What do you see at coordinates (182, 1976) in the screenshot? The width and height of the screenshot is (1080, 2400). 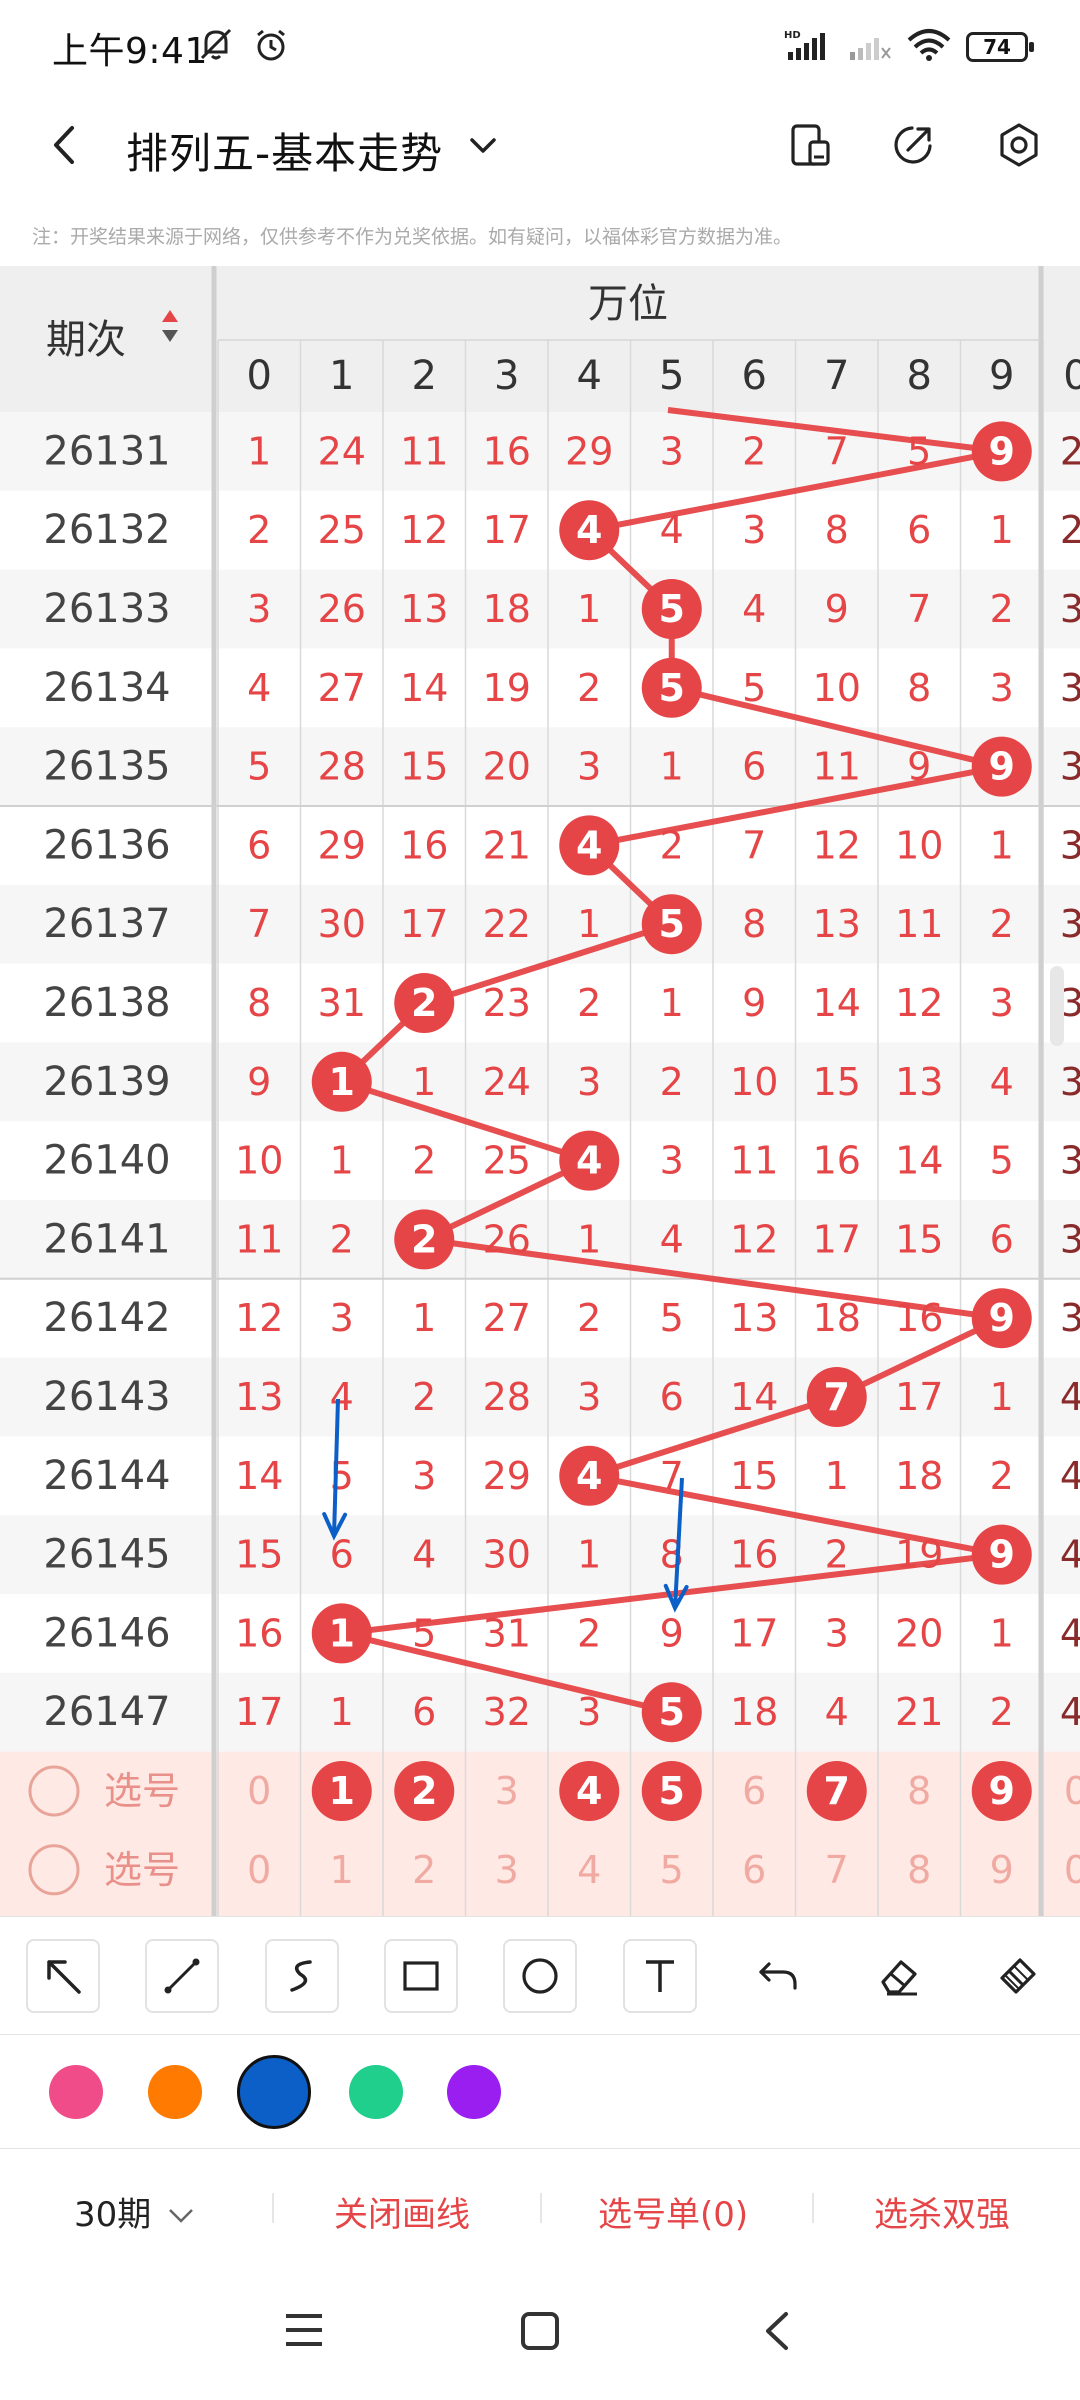 I see `line-tool` at bounding box center [182, 1976].